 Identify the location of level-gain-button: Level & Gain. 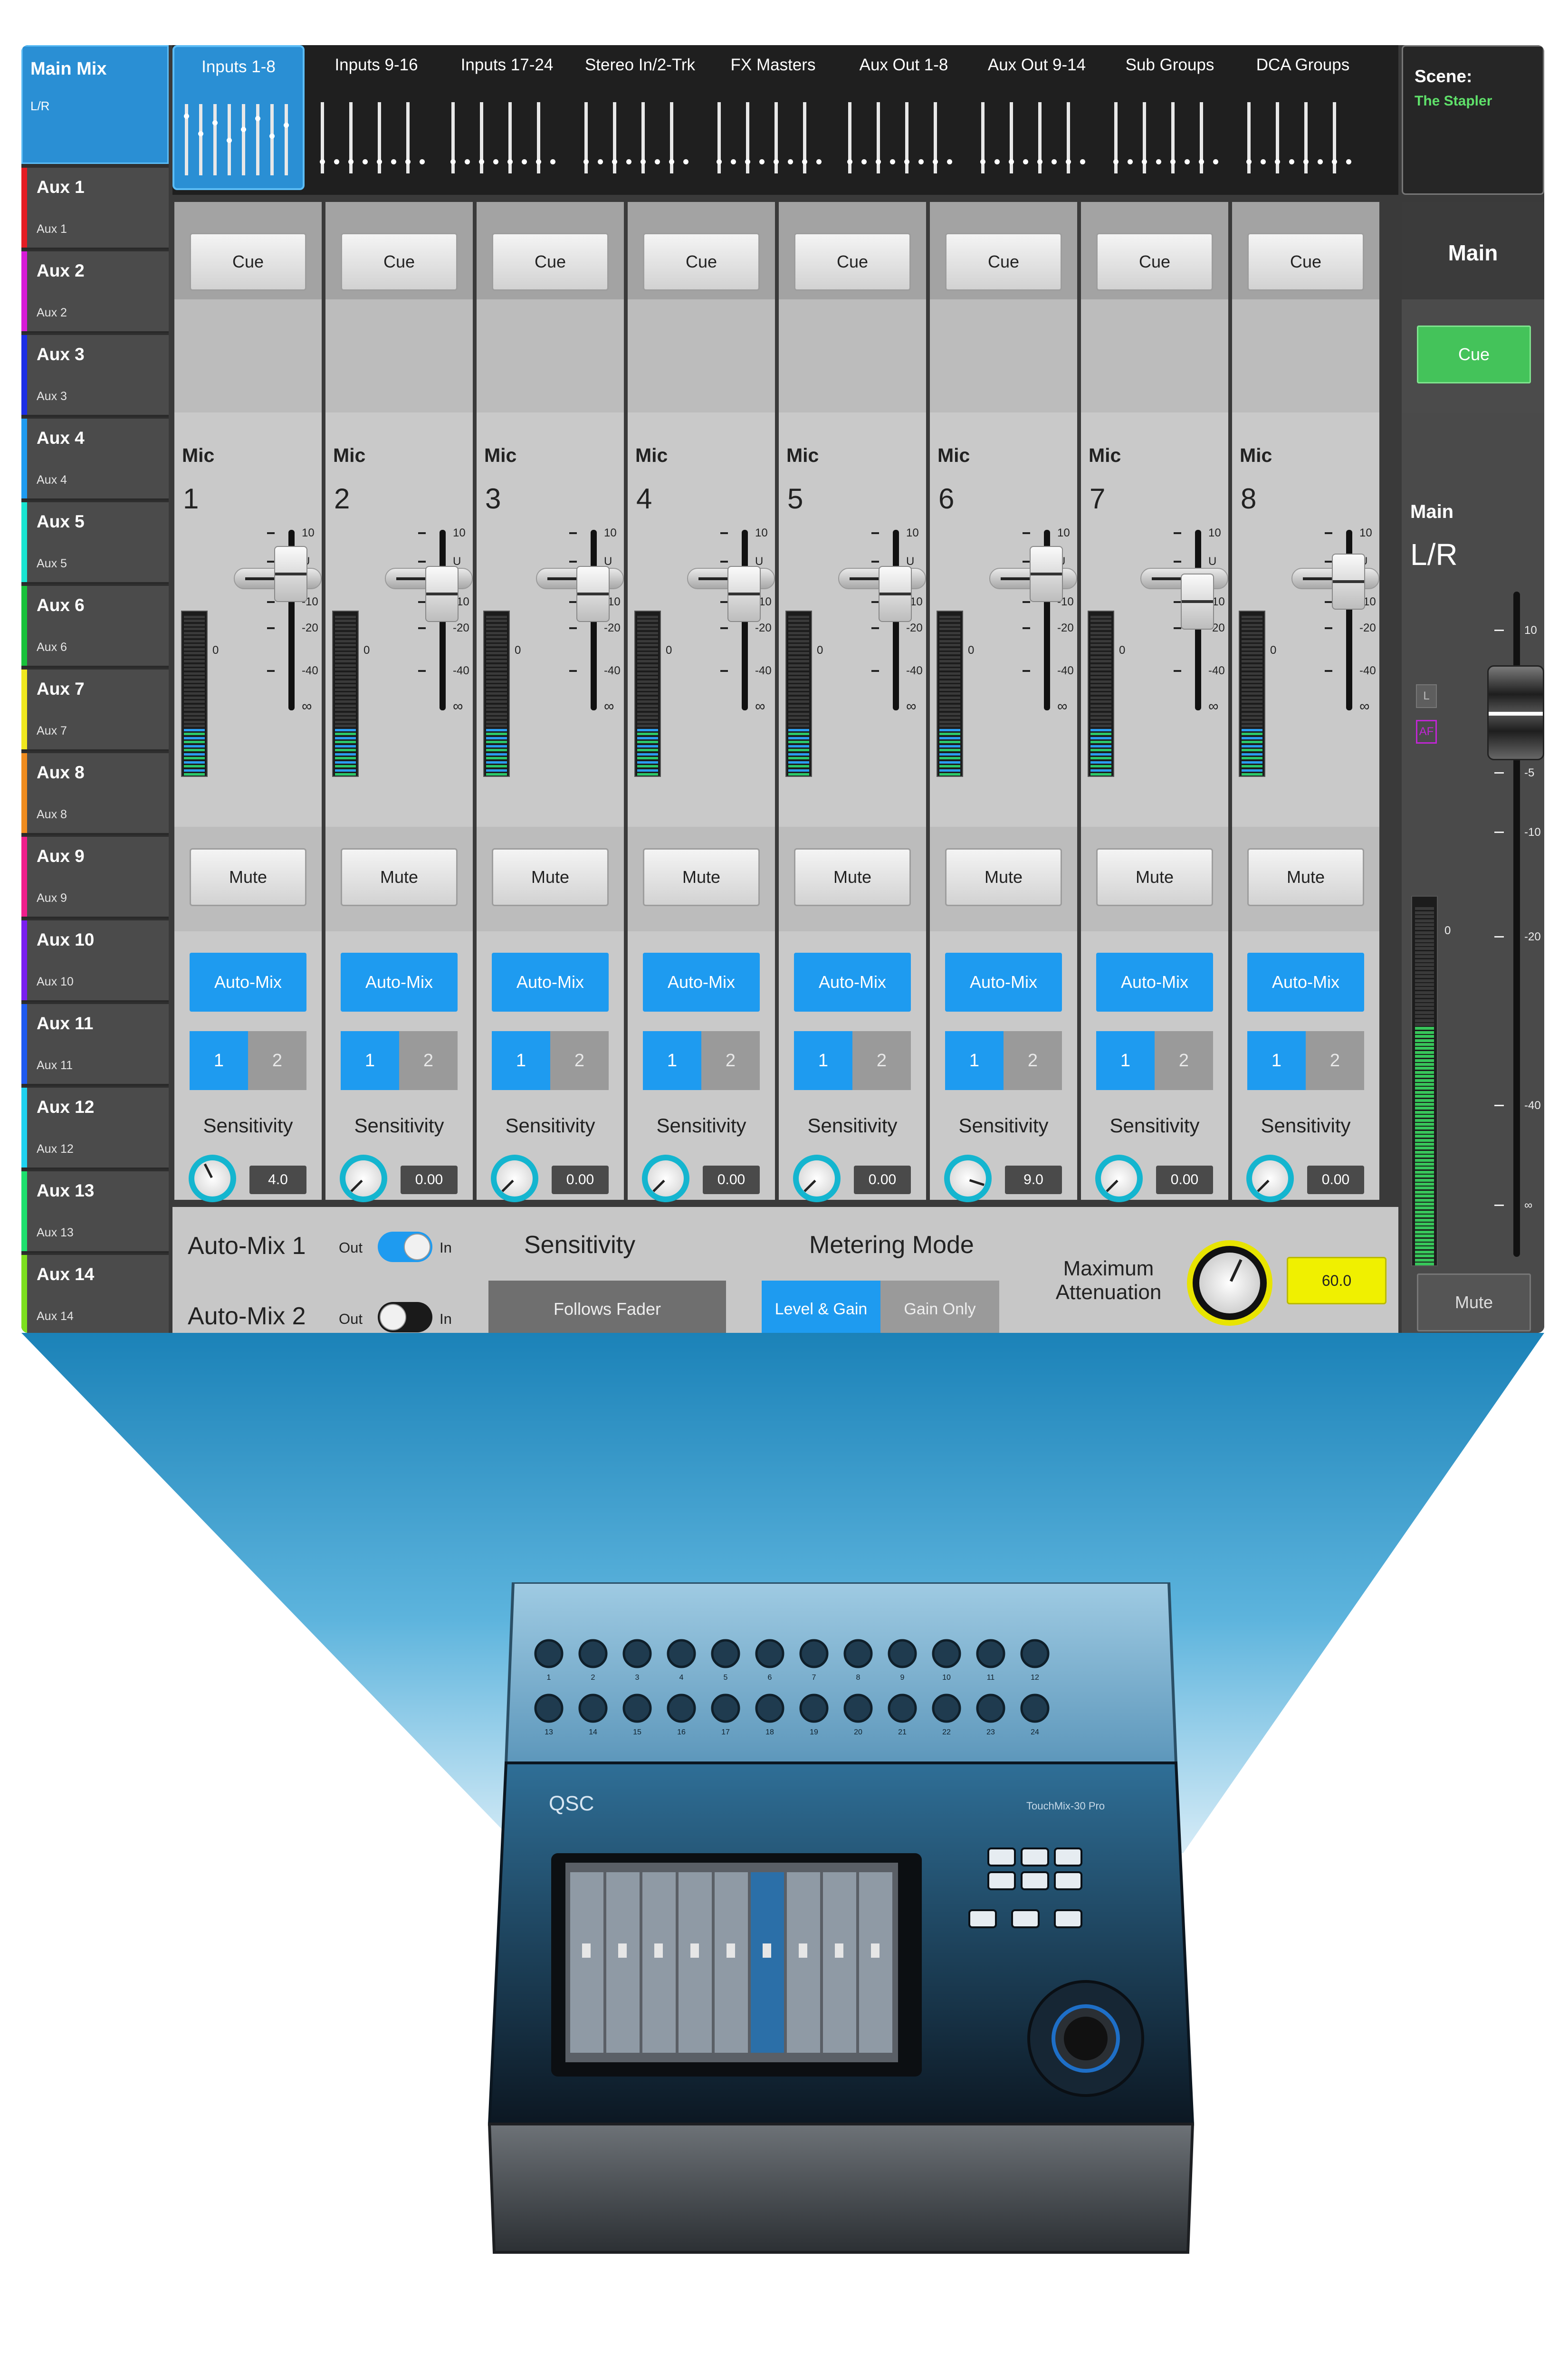
(821, 1307).